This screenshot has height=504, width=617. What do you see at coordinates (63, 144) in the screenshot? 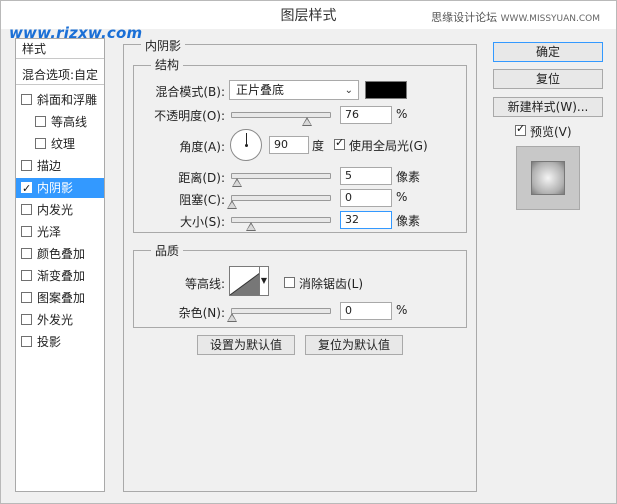
I see `style-item-label: 纹理` at bounding box center [63, 144].